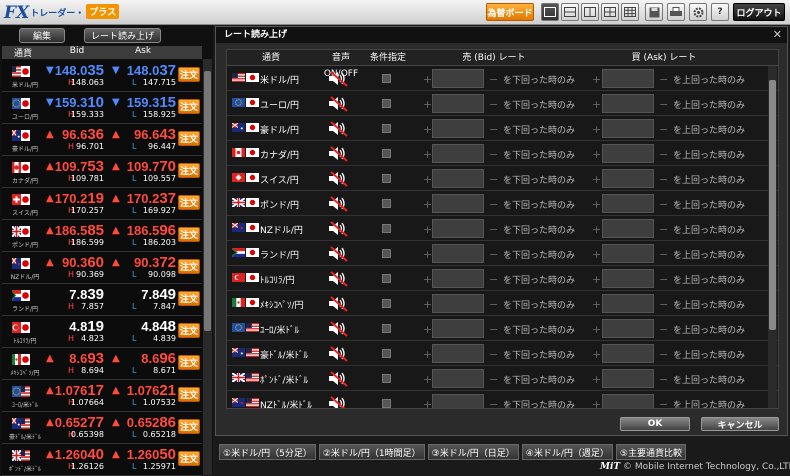 This screenshot has height=476, width=790. I want to click on chart-tab: ③米ドル/円（日足）, so click(473, 452).